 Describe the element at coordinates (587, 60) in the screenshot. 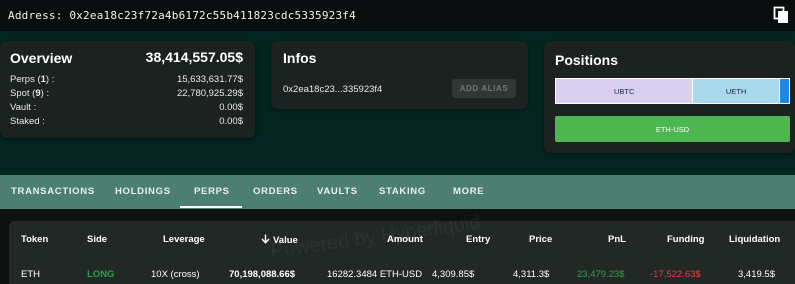

I see `positions-title: Positions` at that location.